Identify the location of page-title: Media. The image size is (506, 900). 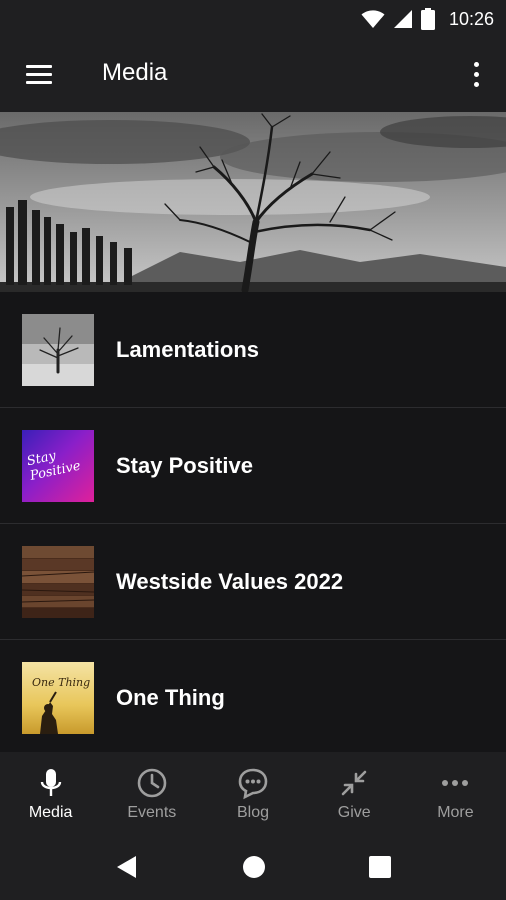
(135, 72).